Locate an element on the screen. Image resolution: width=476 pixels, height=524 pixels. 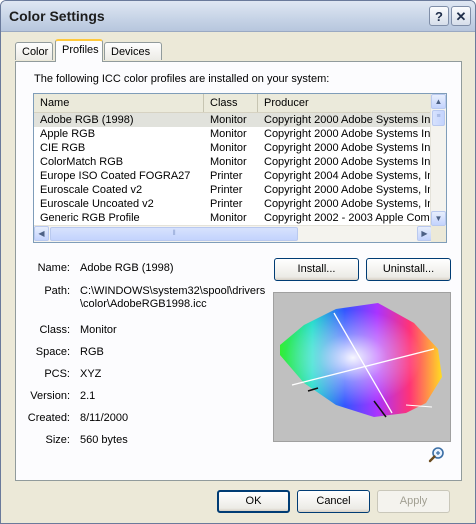
vertical-scrollbar: ▲ ≡ ▼ is located at coordinates (438, 160).